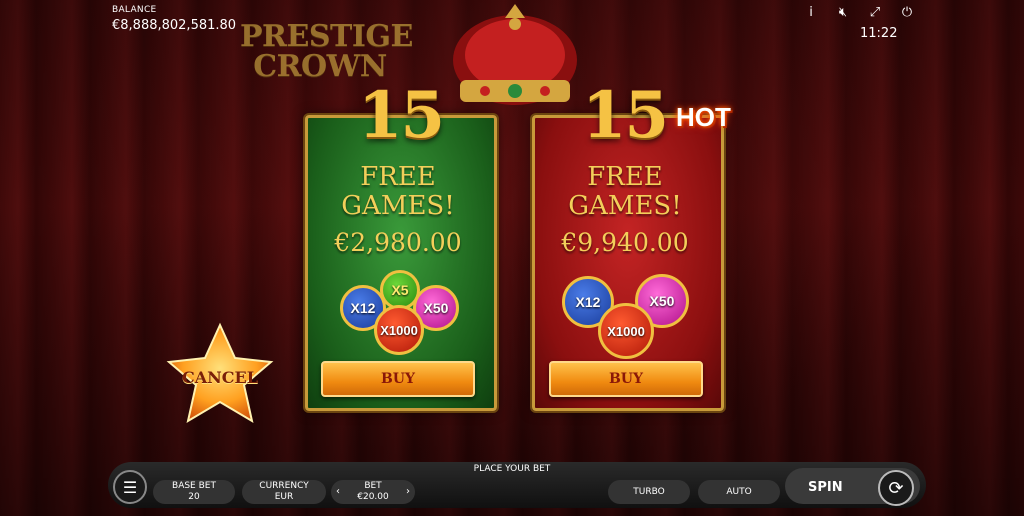 The image size is (1024, 516). Describe the element at coordinates (907, 12) in the screenshot. I see `power-icon: ⏻` at that location.